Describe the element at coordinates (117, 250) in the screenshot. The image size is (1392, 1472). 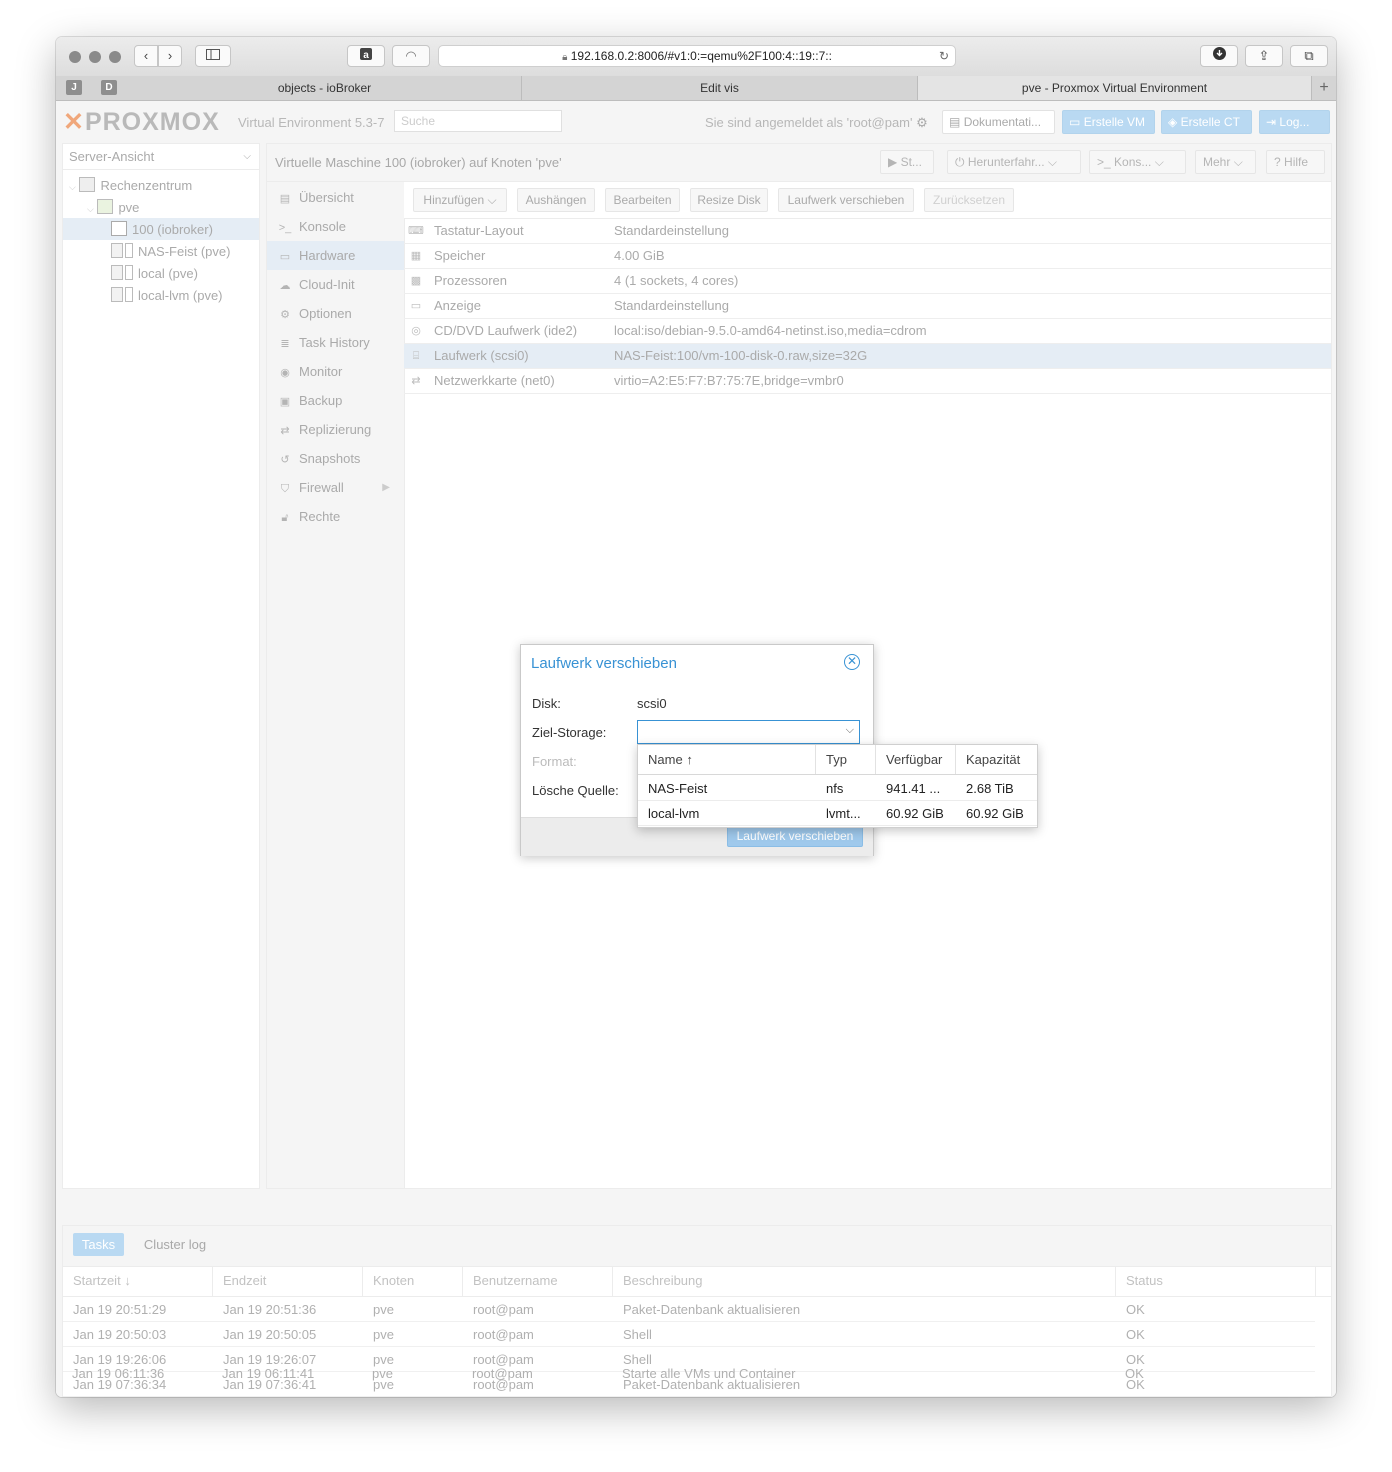
I see `storage-icon` at that location.